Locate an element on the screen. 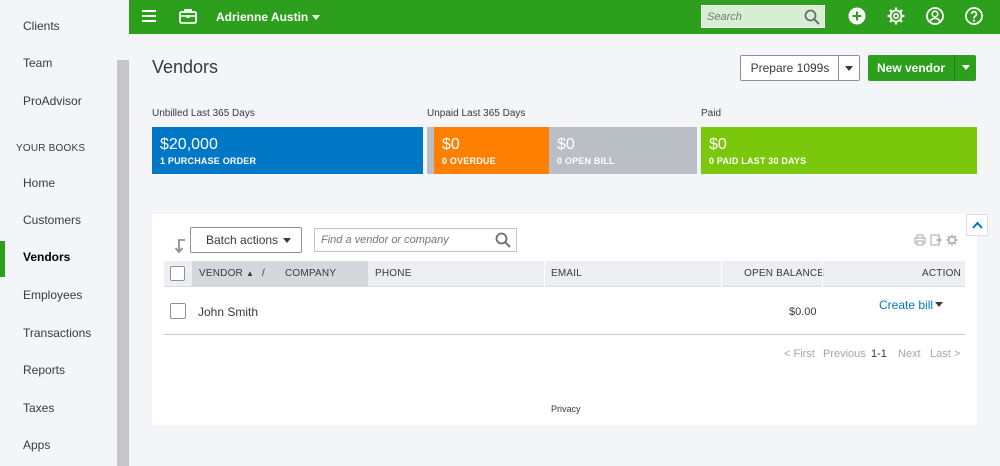  pagination-last: Last > is located at coordinates (945, 354).